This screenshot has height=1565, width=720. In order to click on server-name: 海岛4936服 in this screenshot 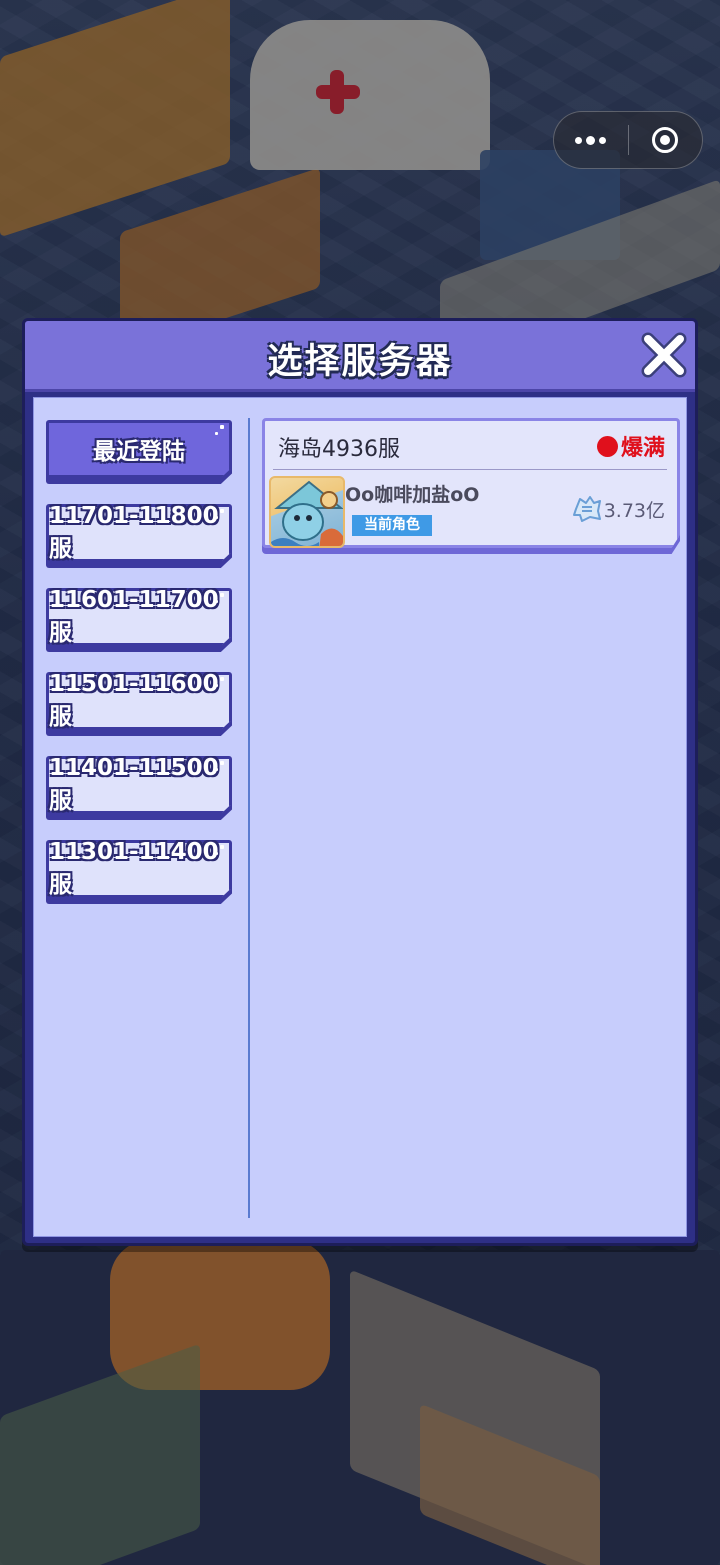, I will do `click(339, 449)`.